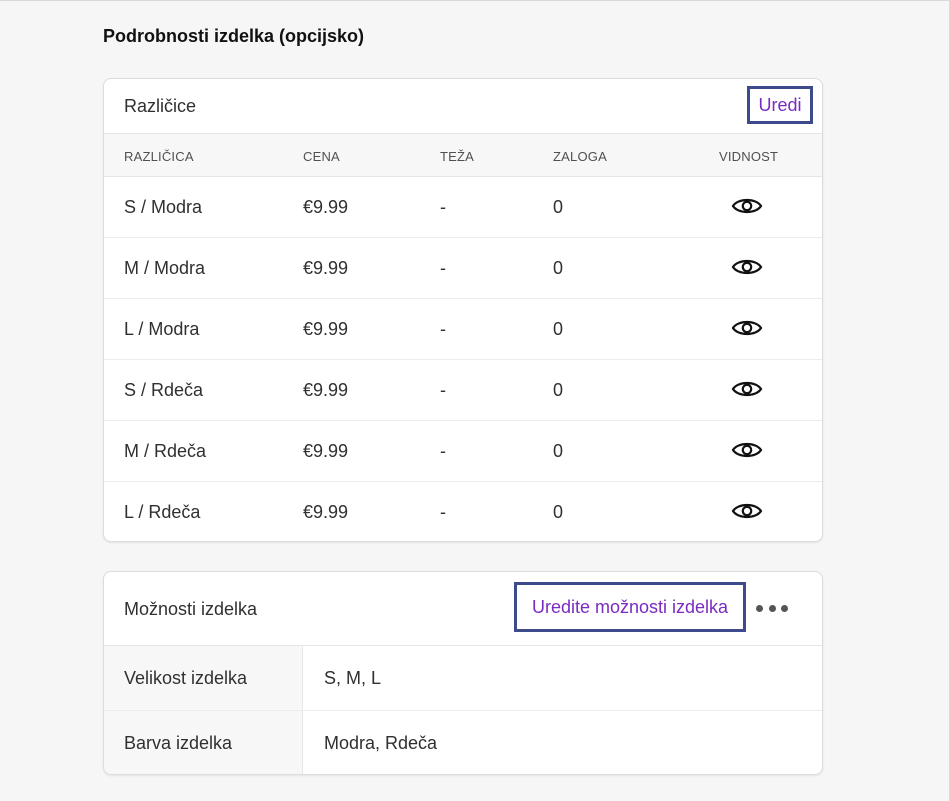 Image resolution: width=950 pixels, height=801 pixels. What do you see at coordinates (463, 511) in the screenshot?
I see `table-row: L / Rdeča €9.99 - 0` at bounding box center [463, 511].